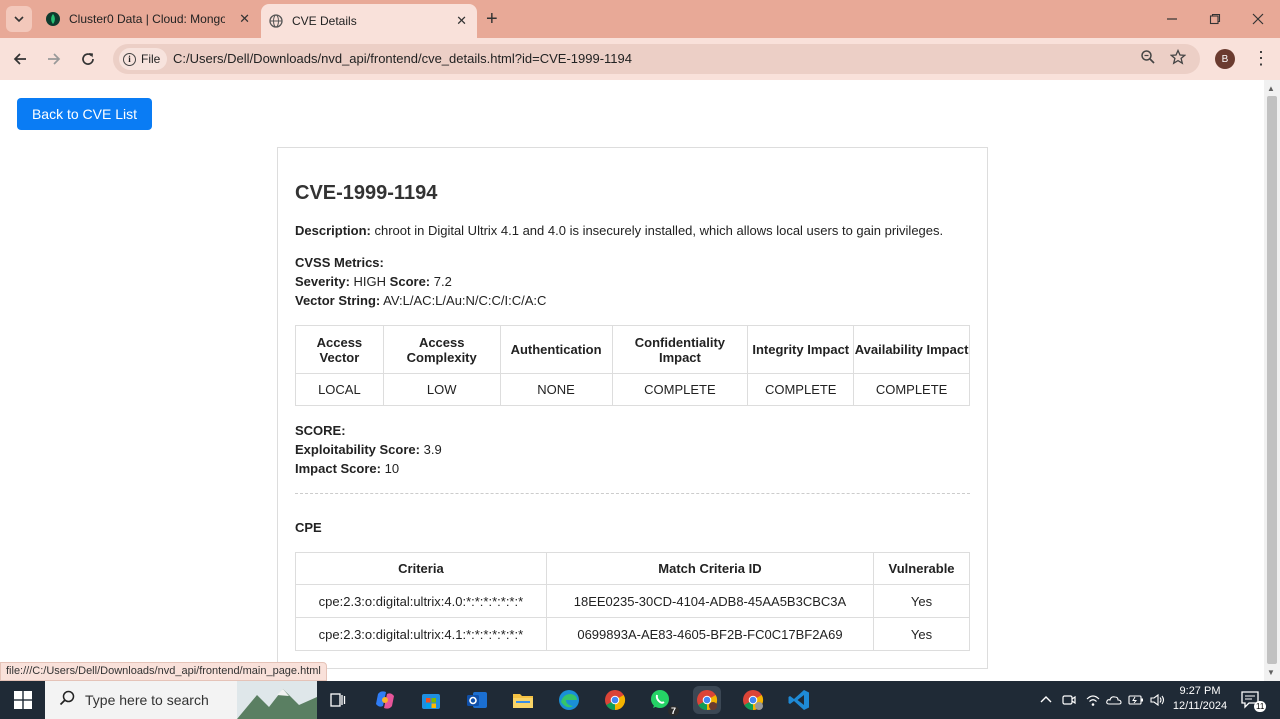  What do you see at coordinates (1069, 700) in the screenshot?
I see `meet-now-icon` at bounding box center [1069, 700].